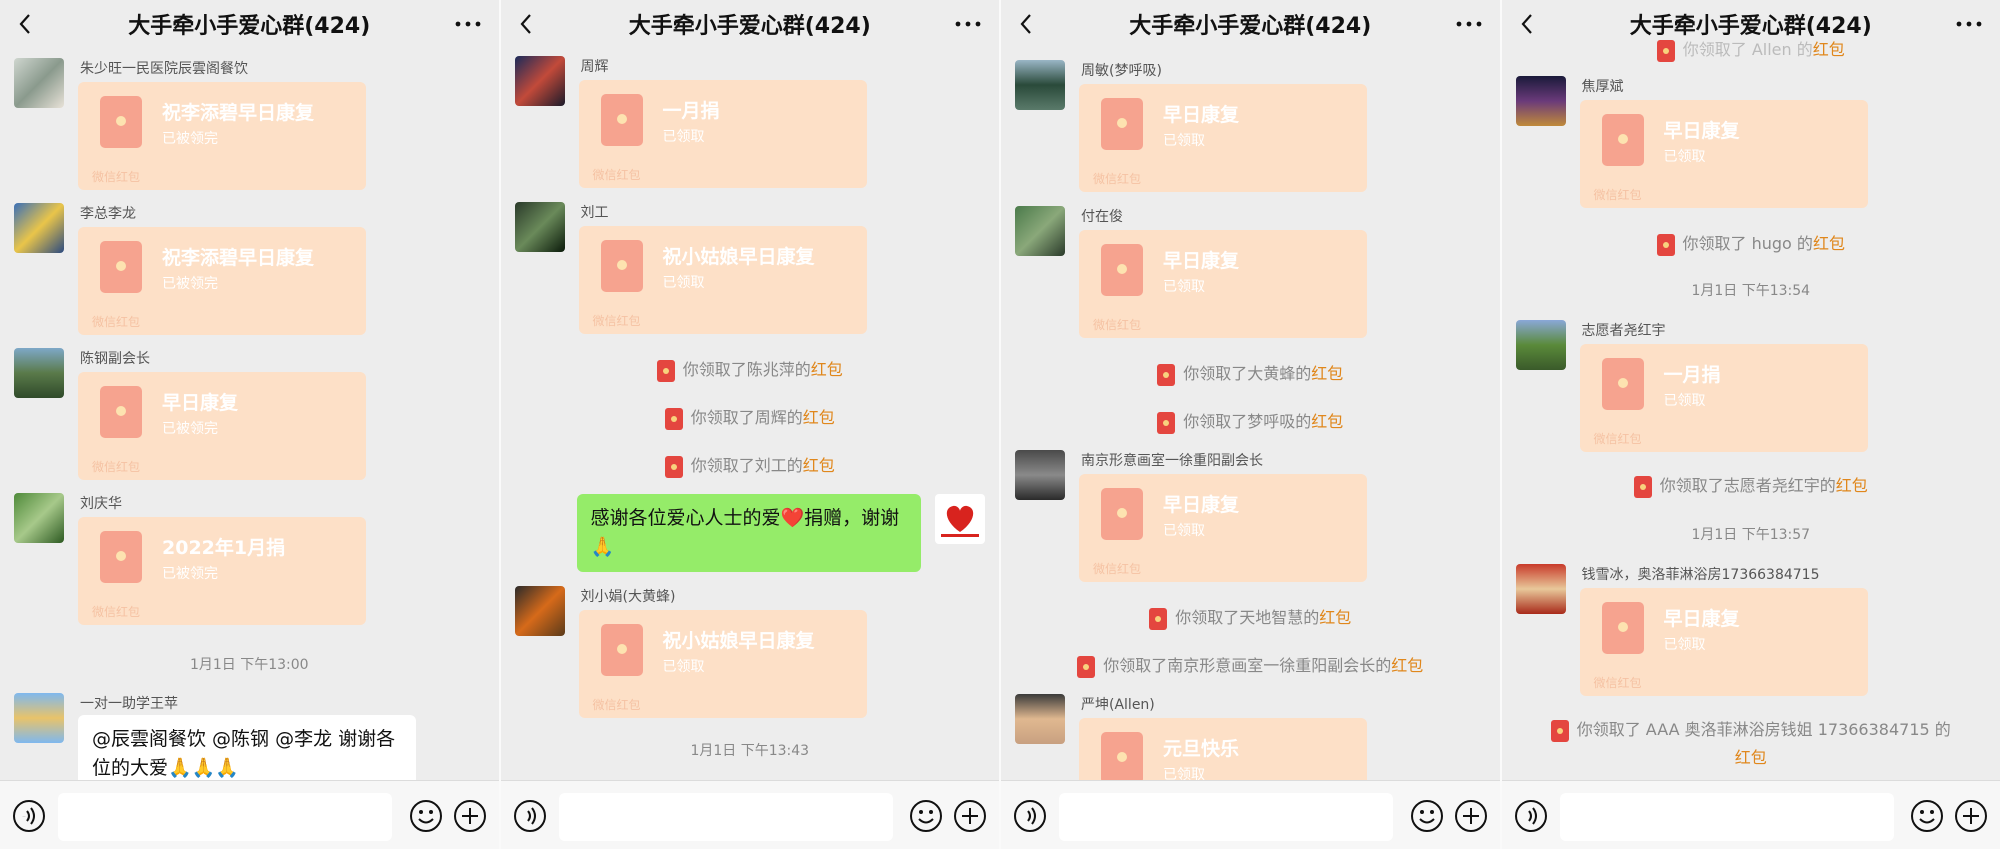  Describe the element at coordinates (222, 426) in the screenshot. I see `red-packet: 早日康复 已被领完 微信红包` at that location.